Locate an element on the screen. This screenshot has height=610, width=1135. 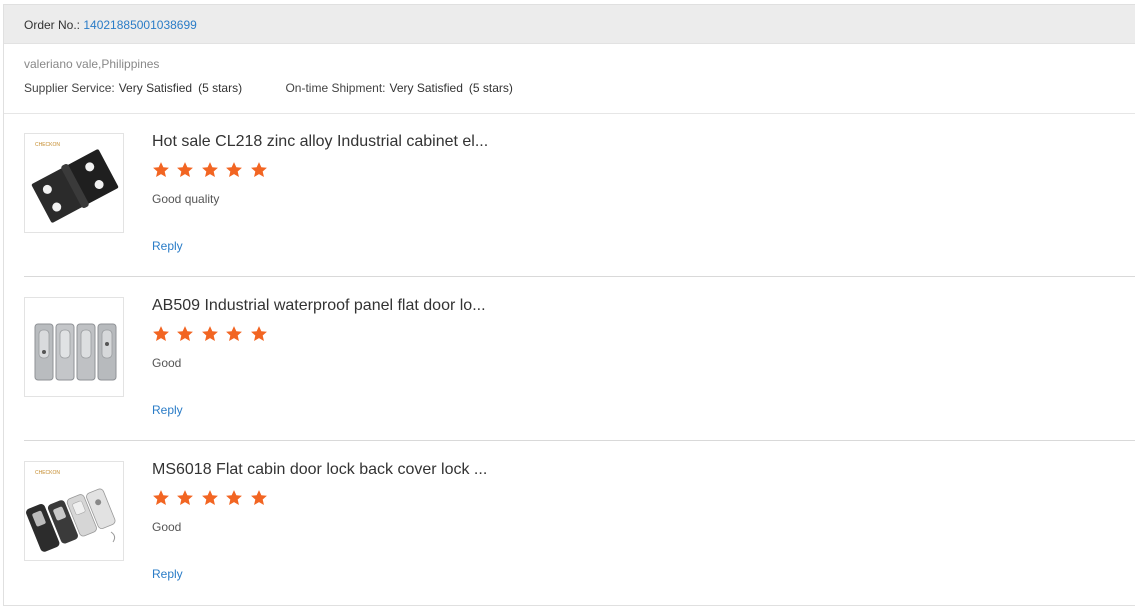
order-number-label: Order No.: 14021885001038699 is located at coordinates (110, 25).